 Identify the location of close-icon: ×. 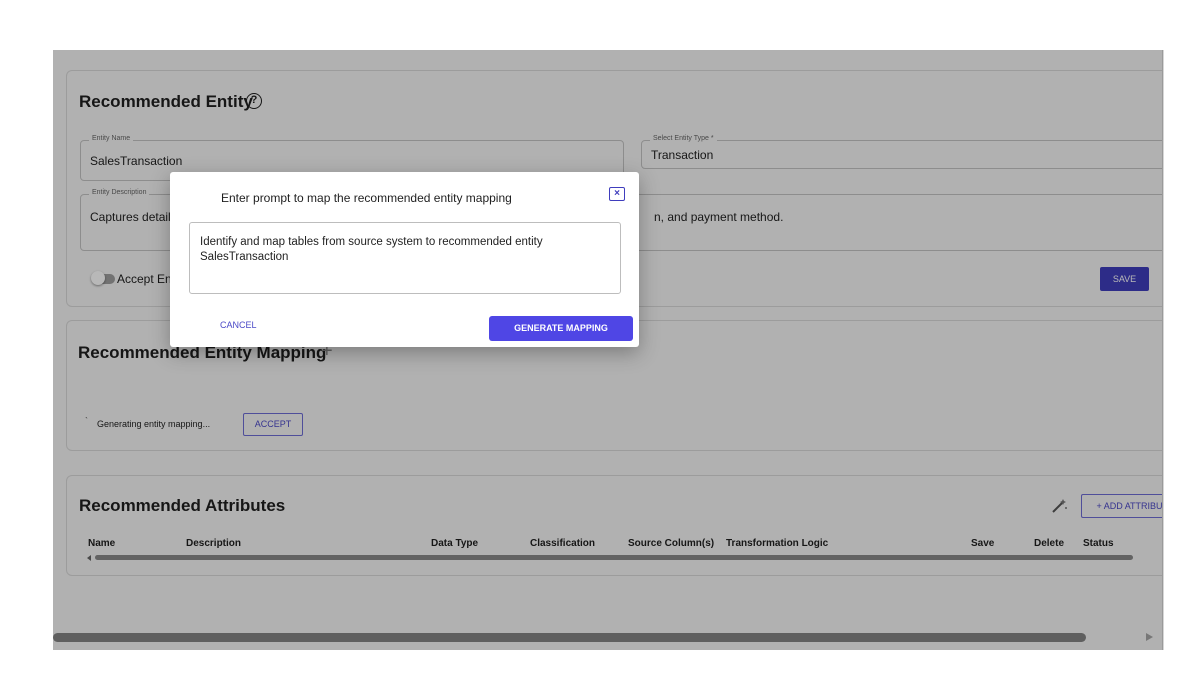
(617, 194).